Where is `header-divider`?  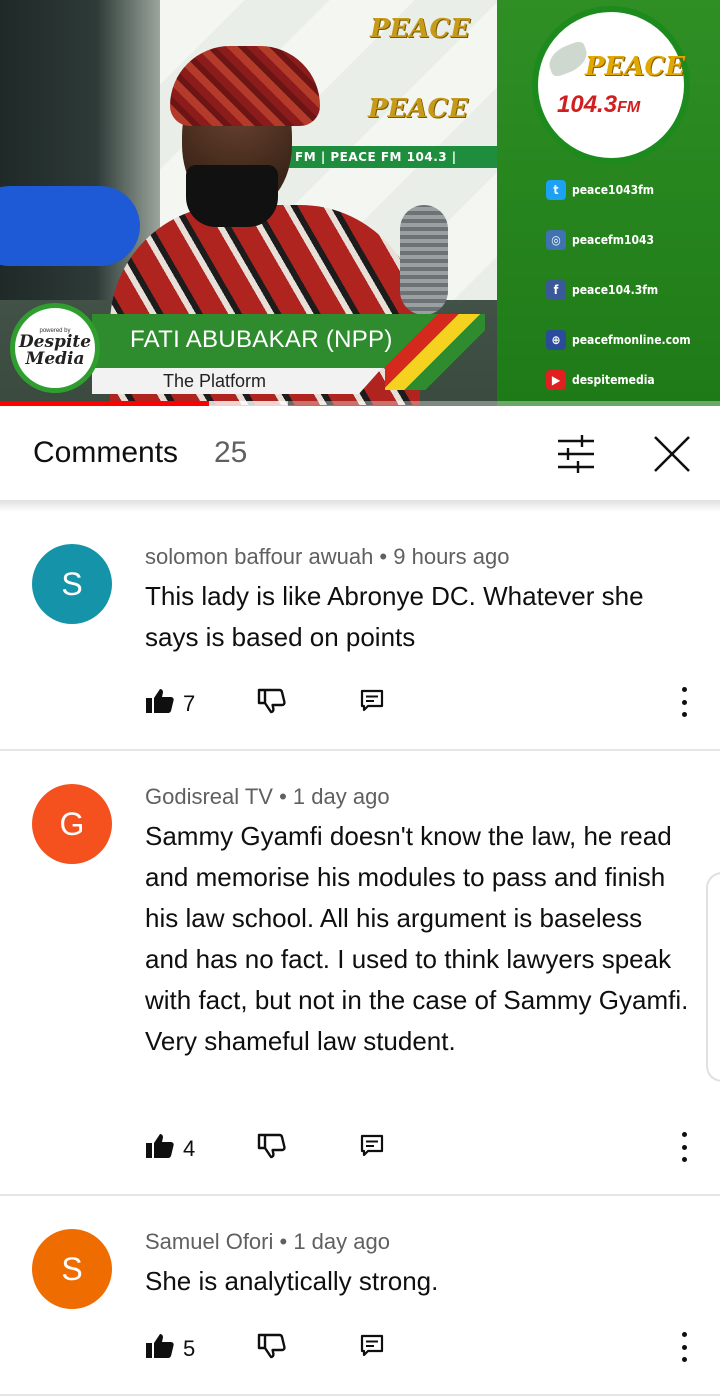 header-divider is located at coordinates (360, 506).